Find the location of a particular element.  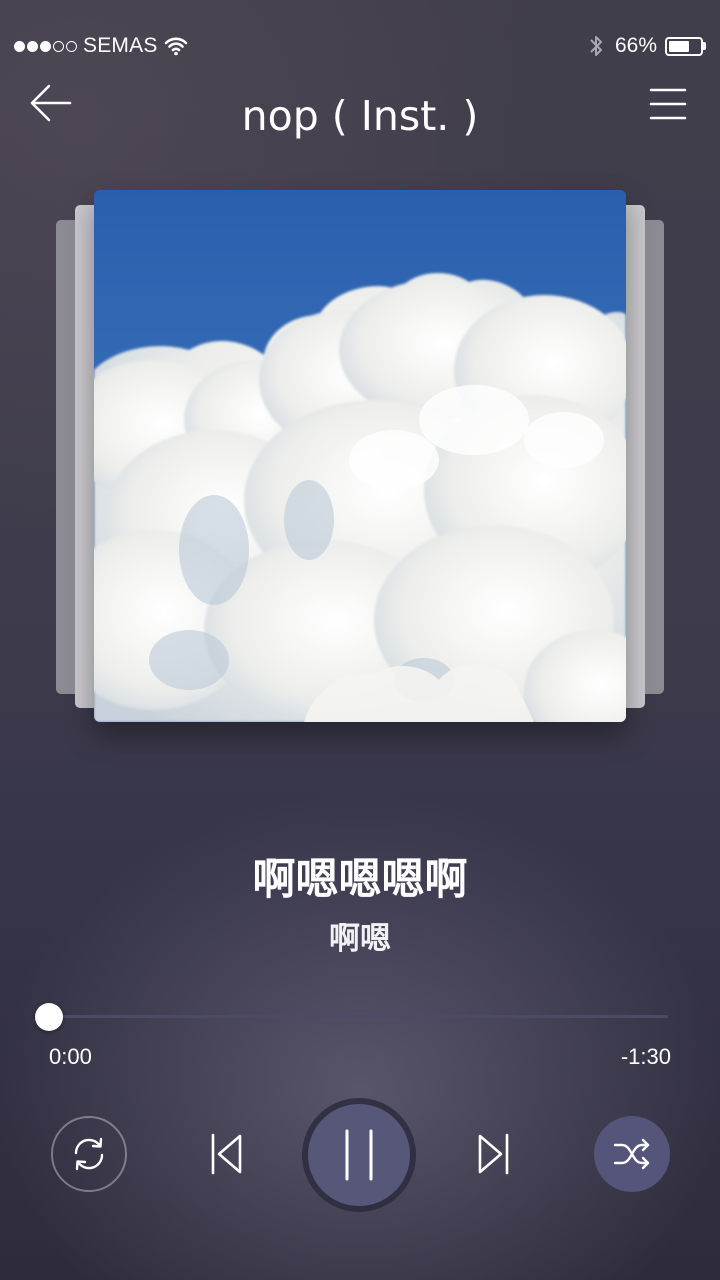

battery-percent: 66% is located at coordinates (635, 45).